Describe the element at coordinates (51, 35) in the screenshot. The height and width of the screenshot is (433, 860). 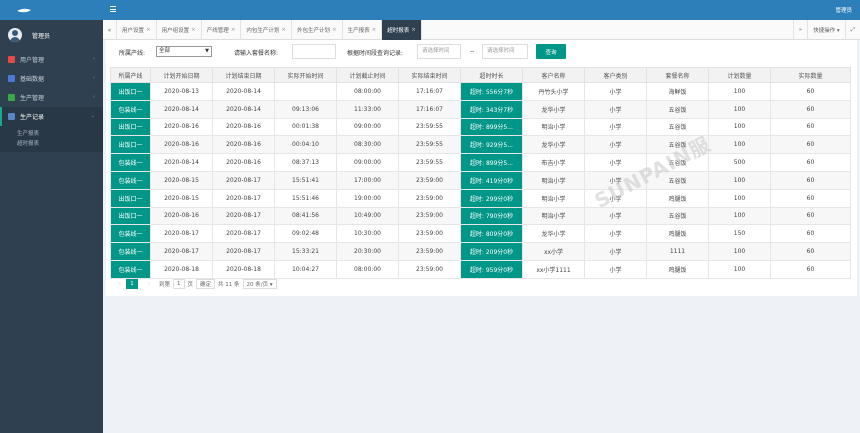
I see `user-profile: 管理员` at that location.